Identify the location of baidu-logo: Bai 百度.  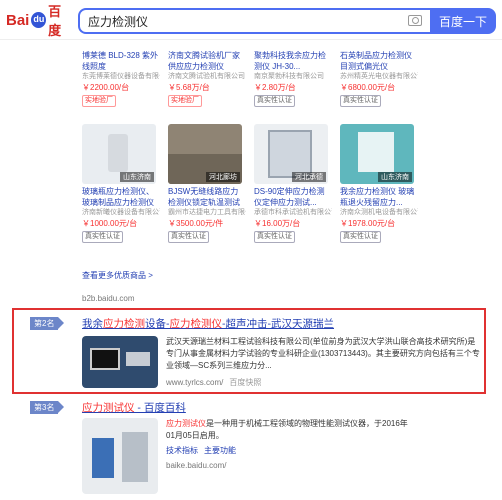
(39, 21).